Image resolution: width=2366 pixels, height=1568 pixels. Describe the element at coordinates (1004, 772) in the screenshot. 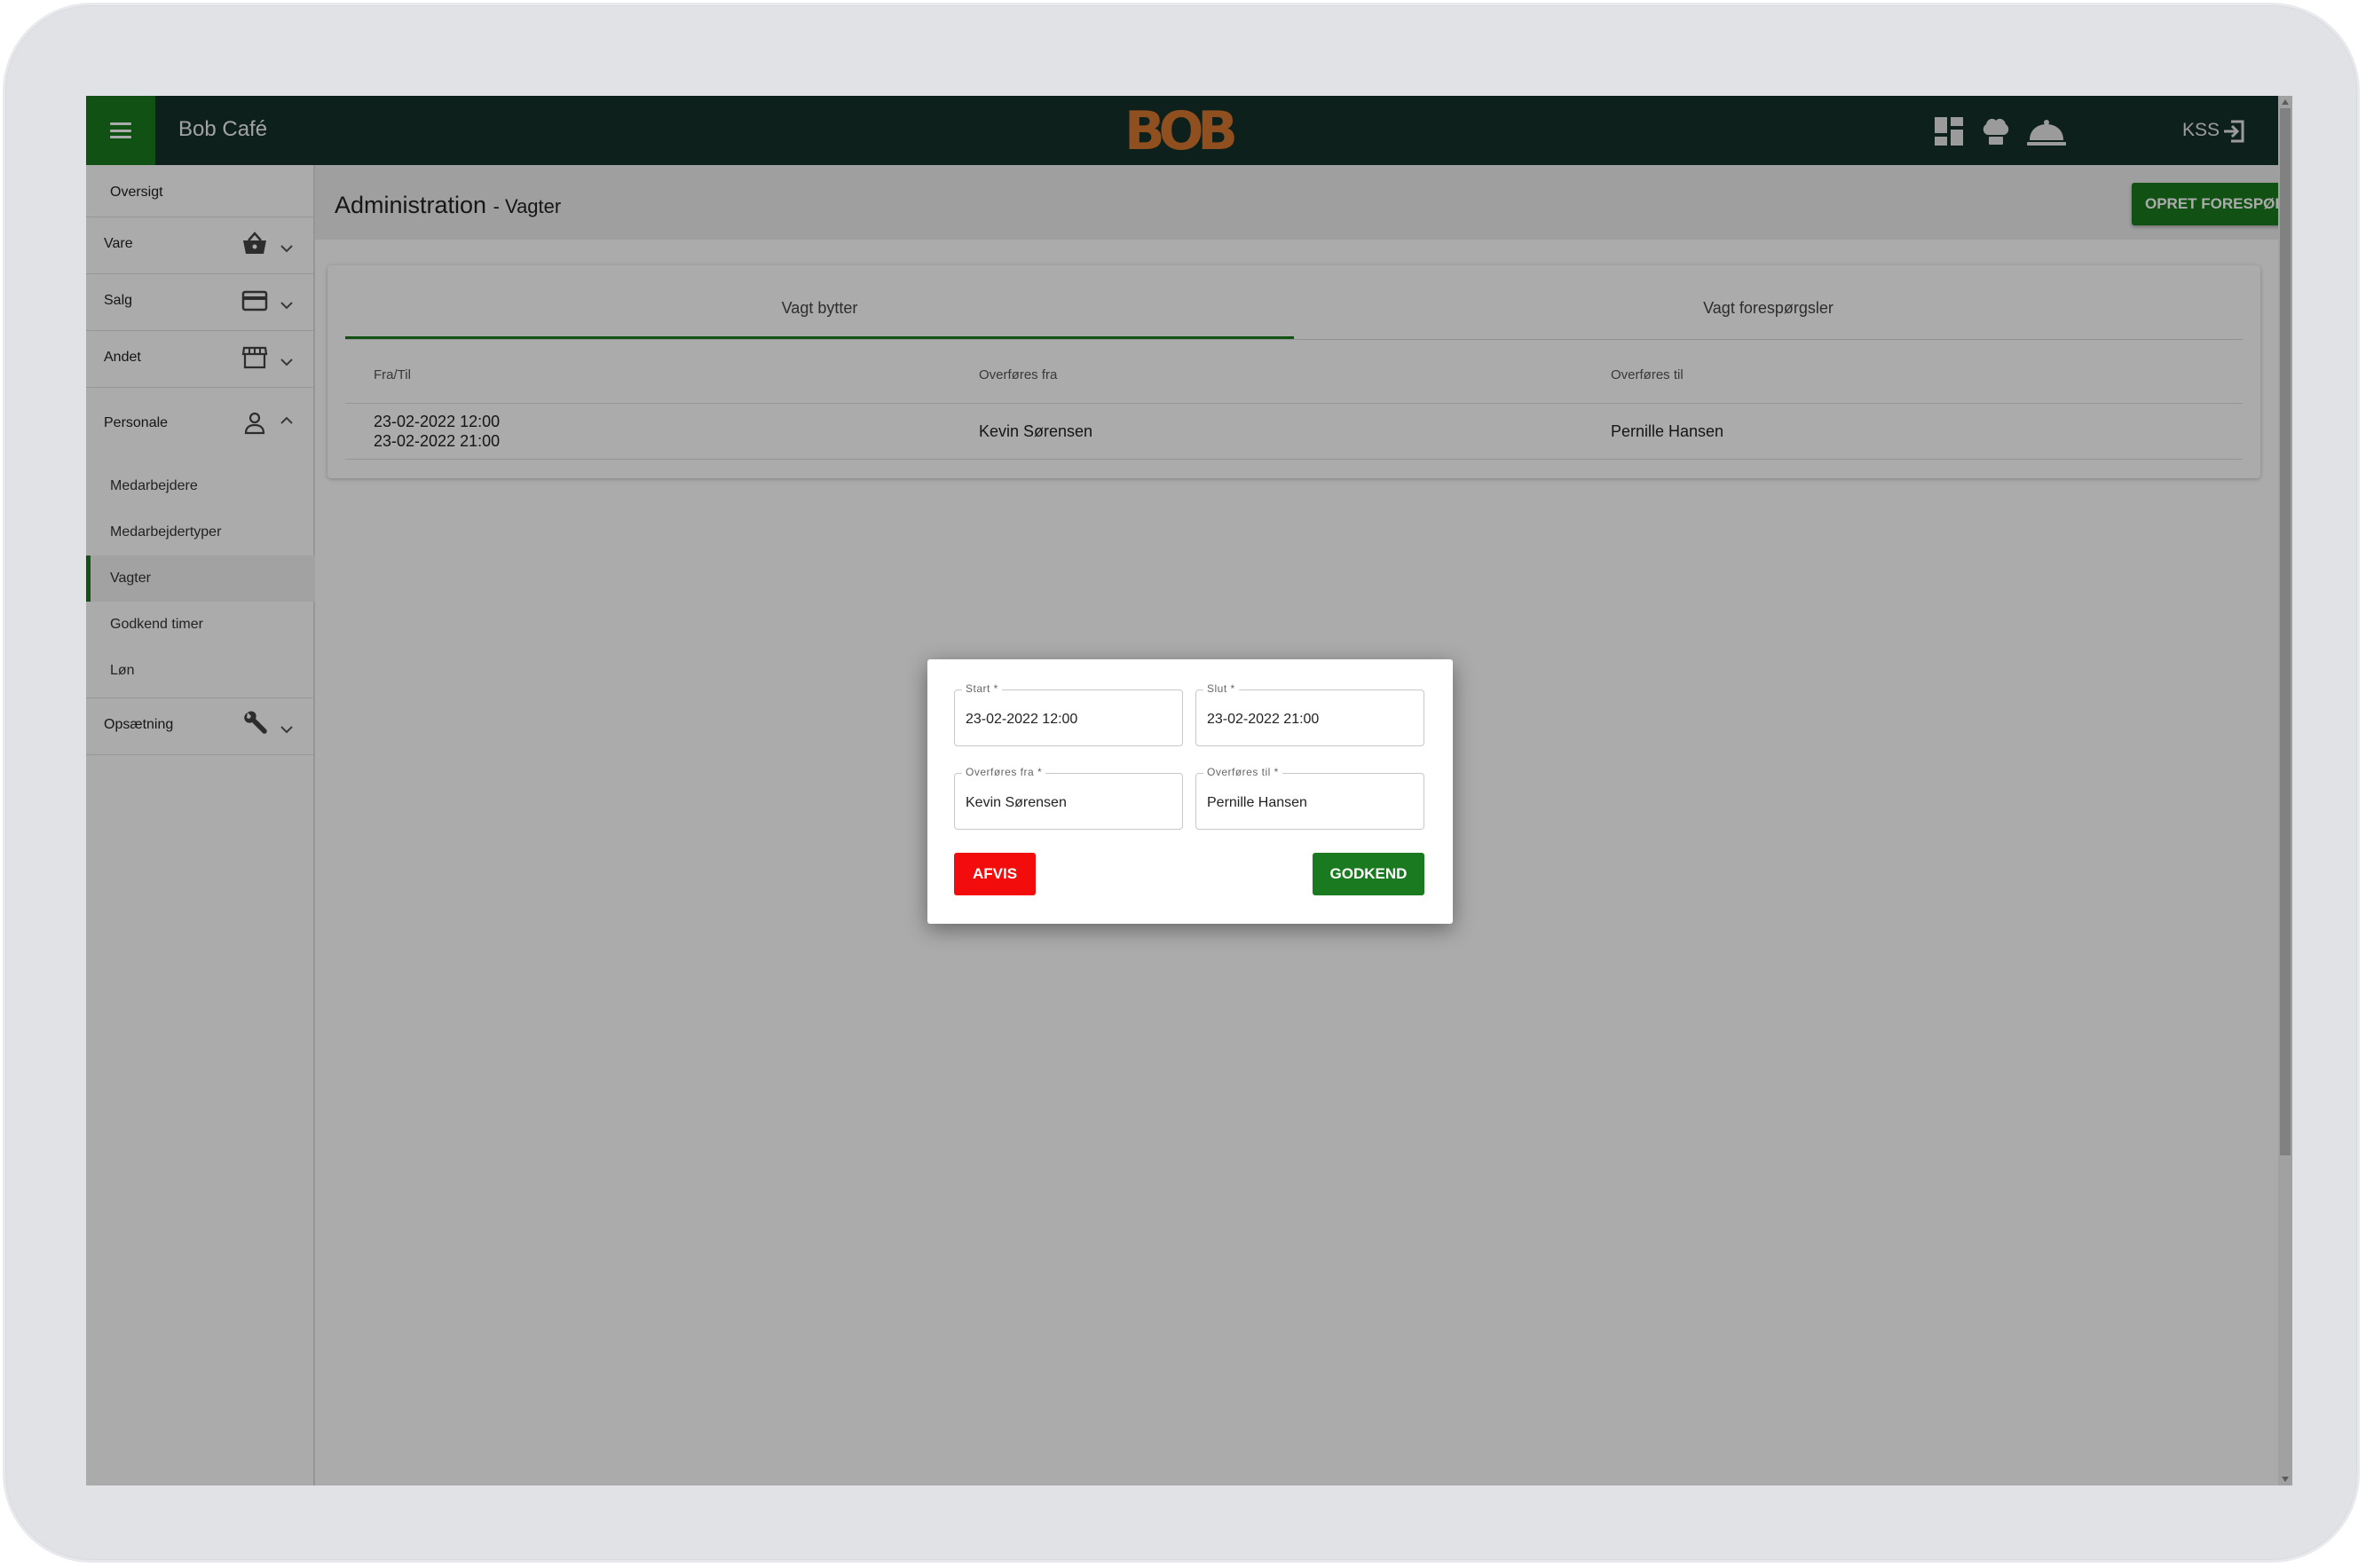

I see `transfer-from-label: Overføres fra *` at that location.